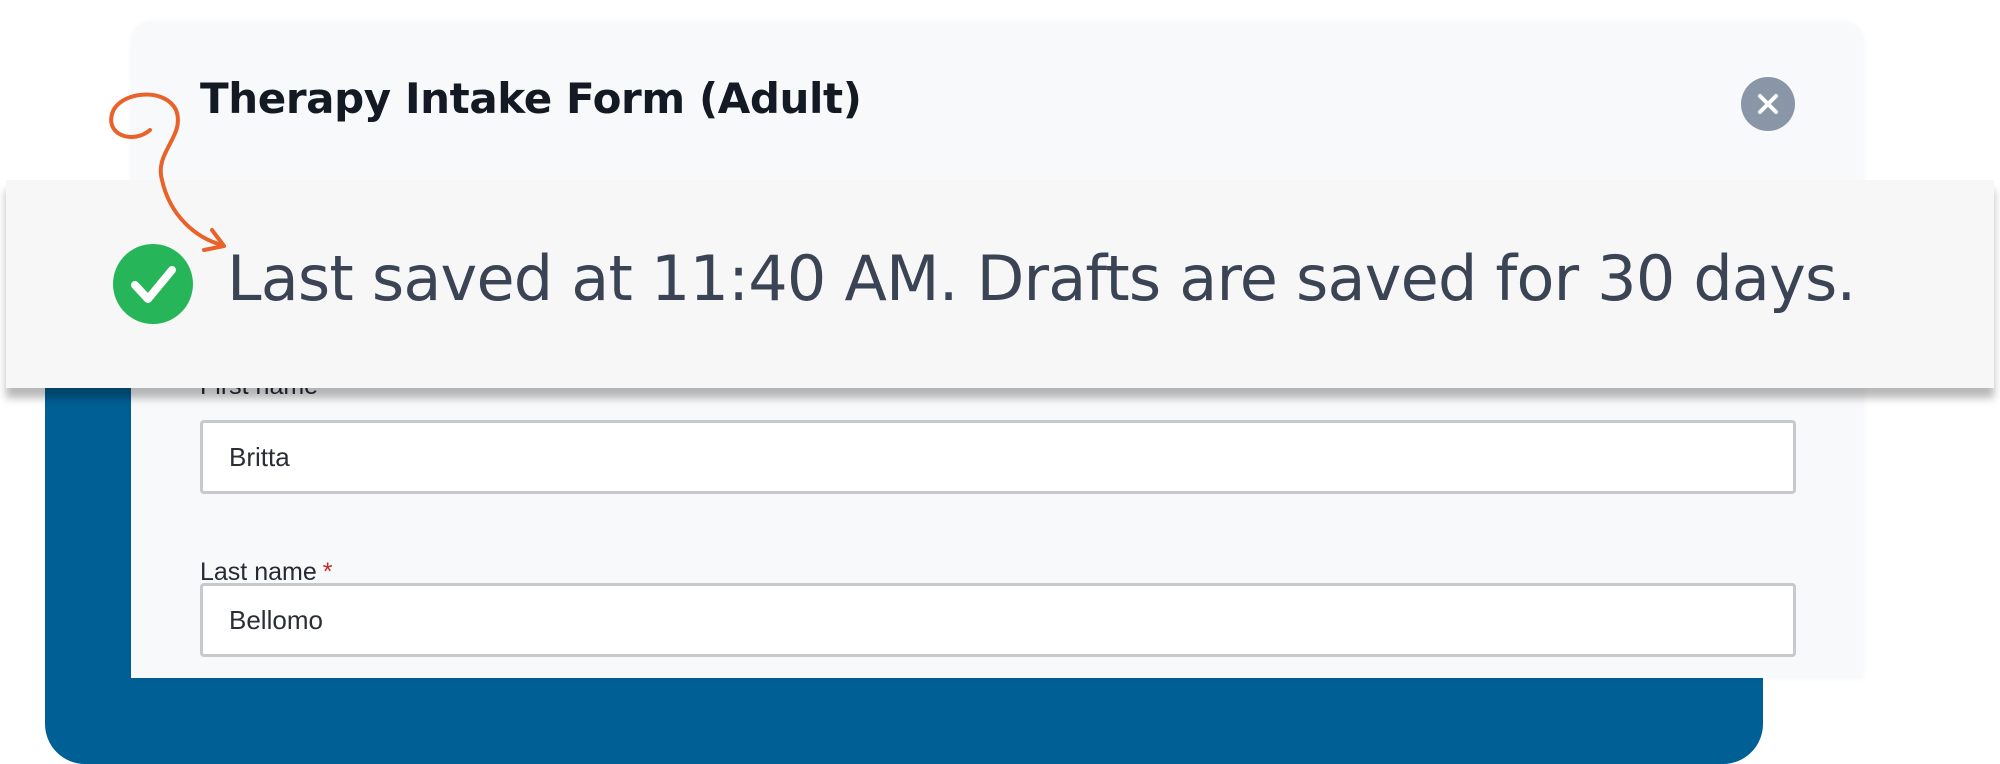 This screenshot has width=2000, height=764. Describe the element at coordinates (167, 172) in the screenshot. I see `annotation-arrow-icon` at that location.